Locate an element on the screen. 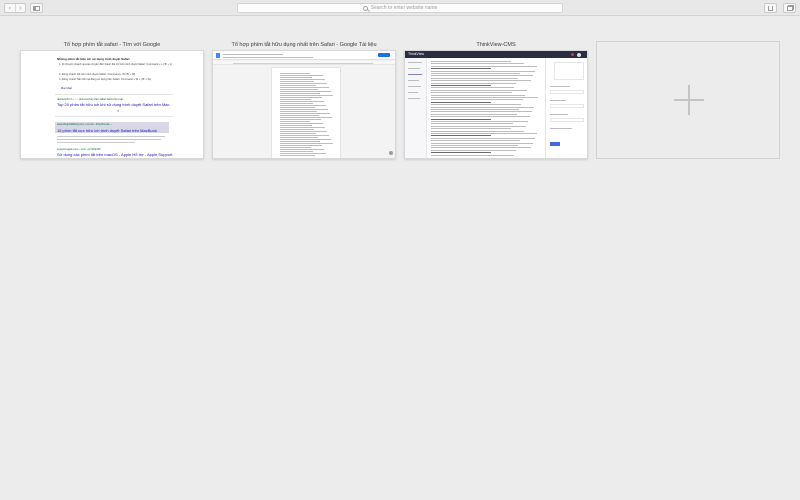 The height and width of the screenshot is (500, 800). address-bar: Search or enter website name is located at coordinates (400, 8).